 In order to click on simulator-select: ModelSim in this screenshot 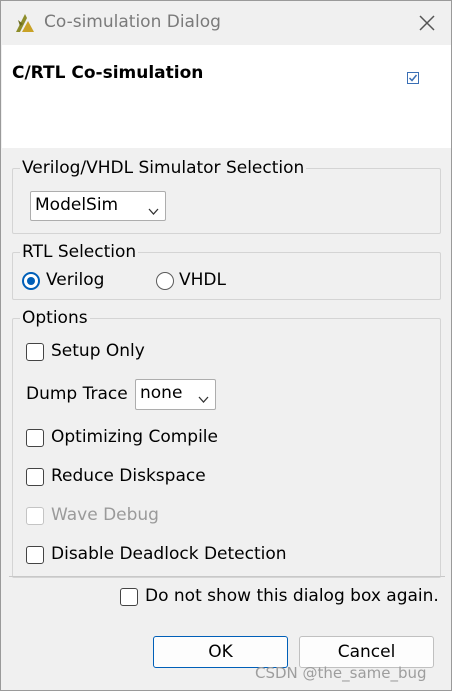, I will do `click(98, 206)`.